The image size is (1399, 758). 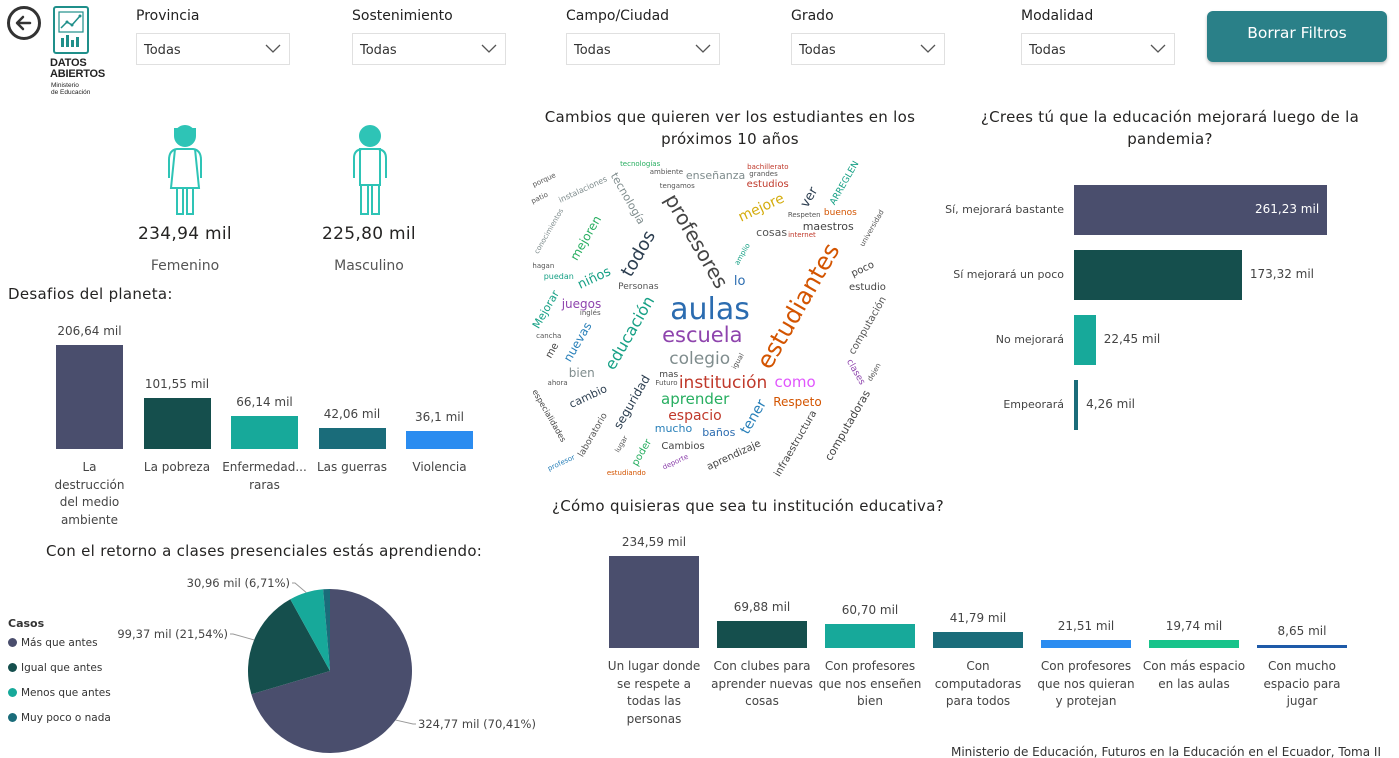 What do you see at coordinates (59, 667) in the screenshot?
I see `legend-item: Igual que antes` at bounding box center [59, 667].